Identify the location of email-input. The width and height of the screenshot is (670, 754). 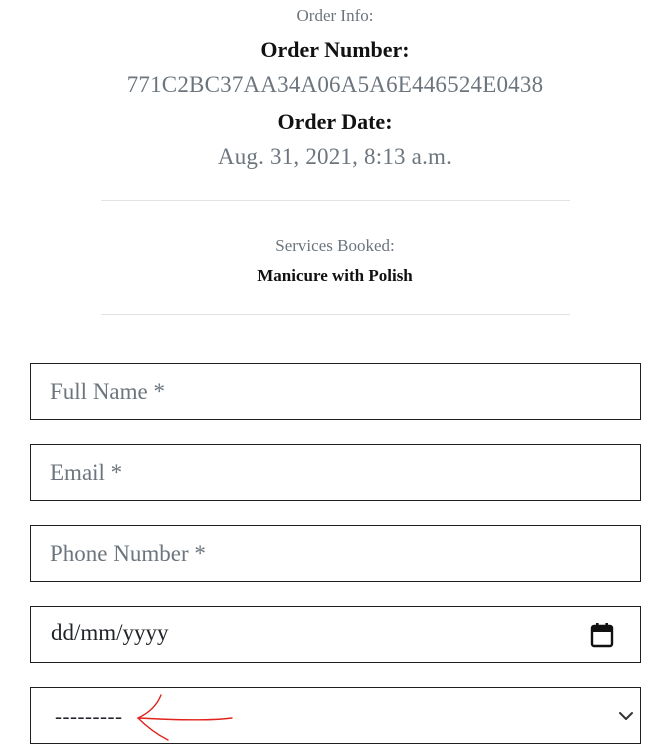
(335, 472).